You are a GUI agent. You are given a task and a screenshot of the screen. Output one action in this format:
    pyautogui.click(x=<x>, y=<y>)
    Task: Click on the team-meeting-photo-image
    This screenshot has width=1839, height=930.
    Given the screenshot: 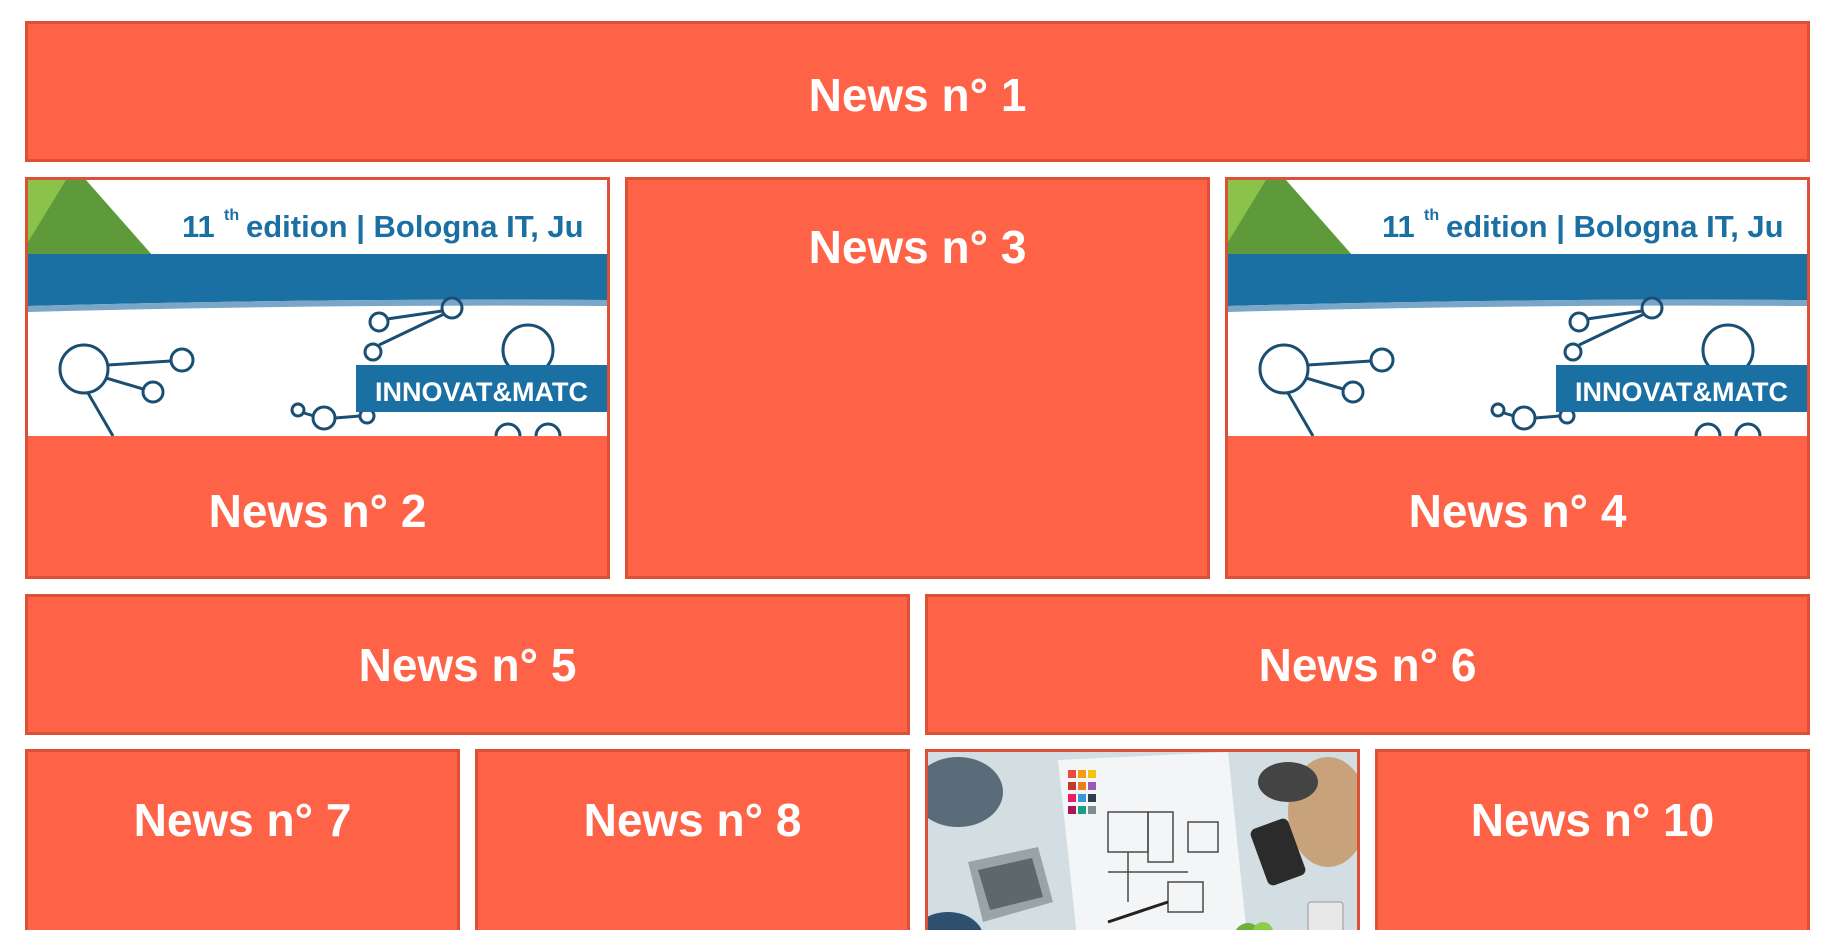 What is the action you would take?
    pyautogui.click(x=1142, y=841)
    